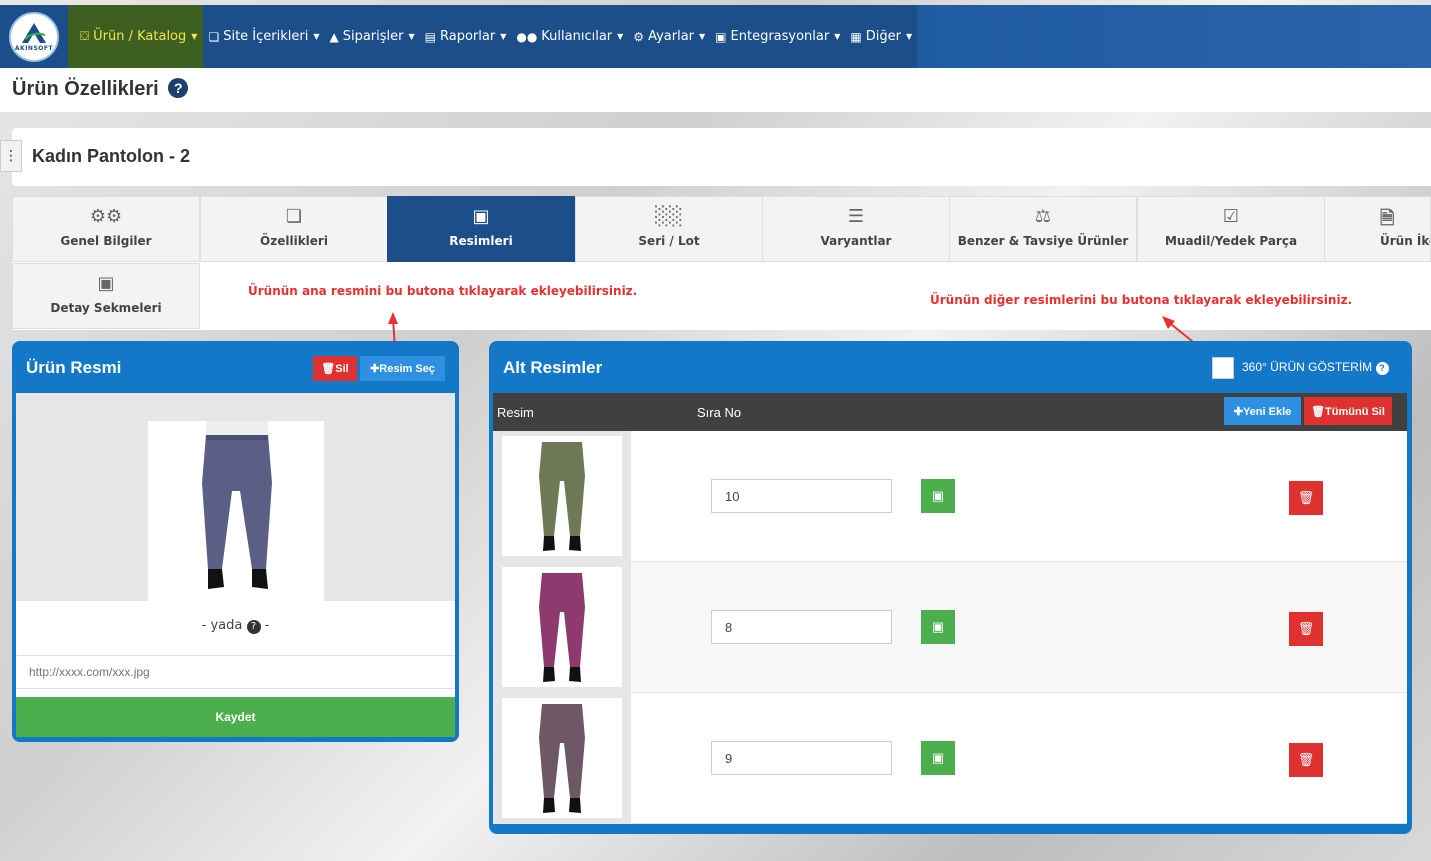  What do you see at coordinates (236, 511) in the screenshot?
I see `main-product-image` at bounding box center [236, 511].